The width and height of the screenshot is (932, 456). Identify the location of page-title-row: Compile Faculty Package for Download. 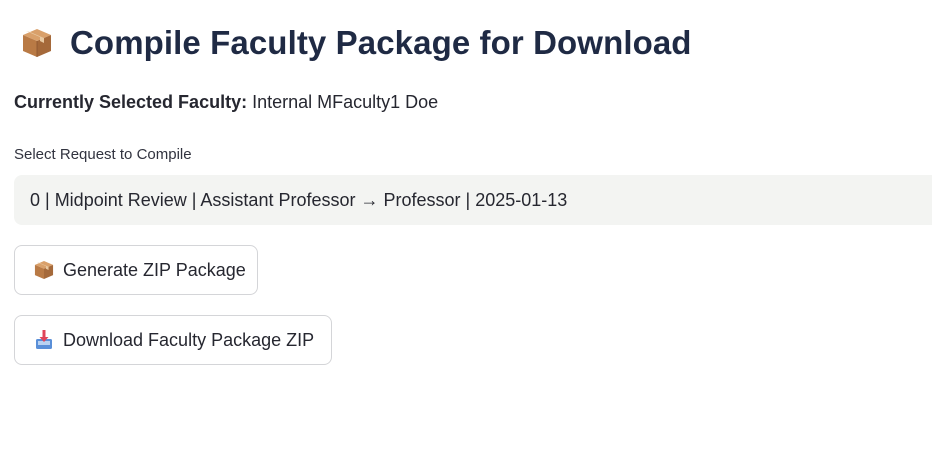
(356, 43).